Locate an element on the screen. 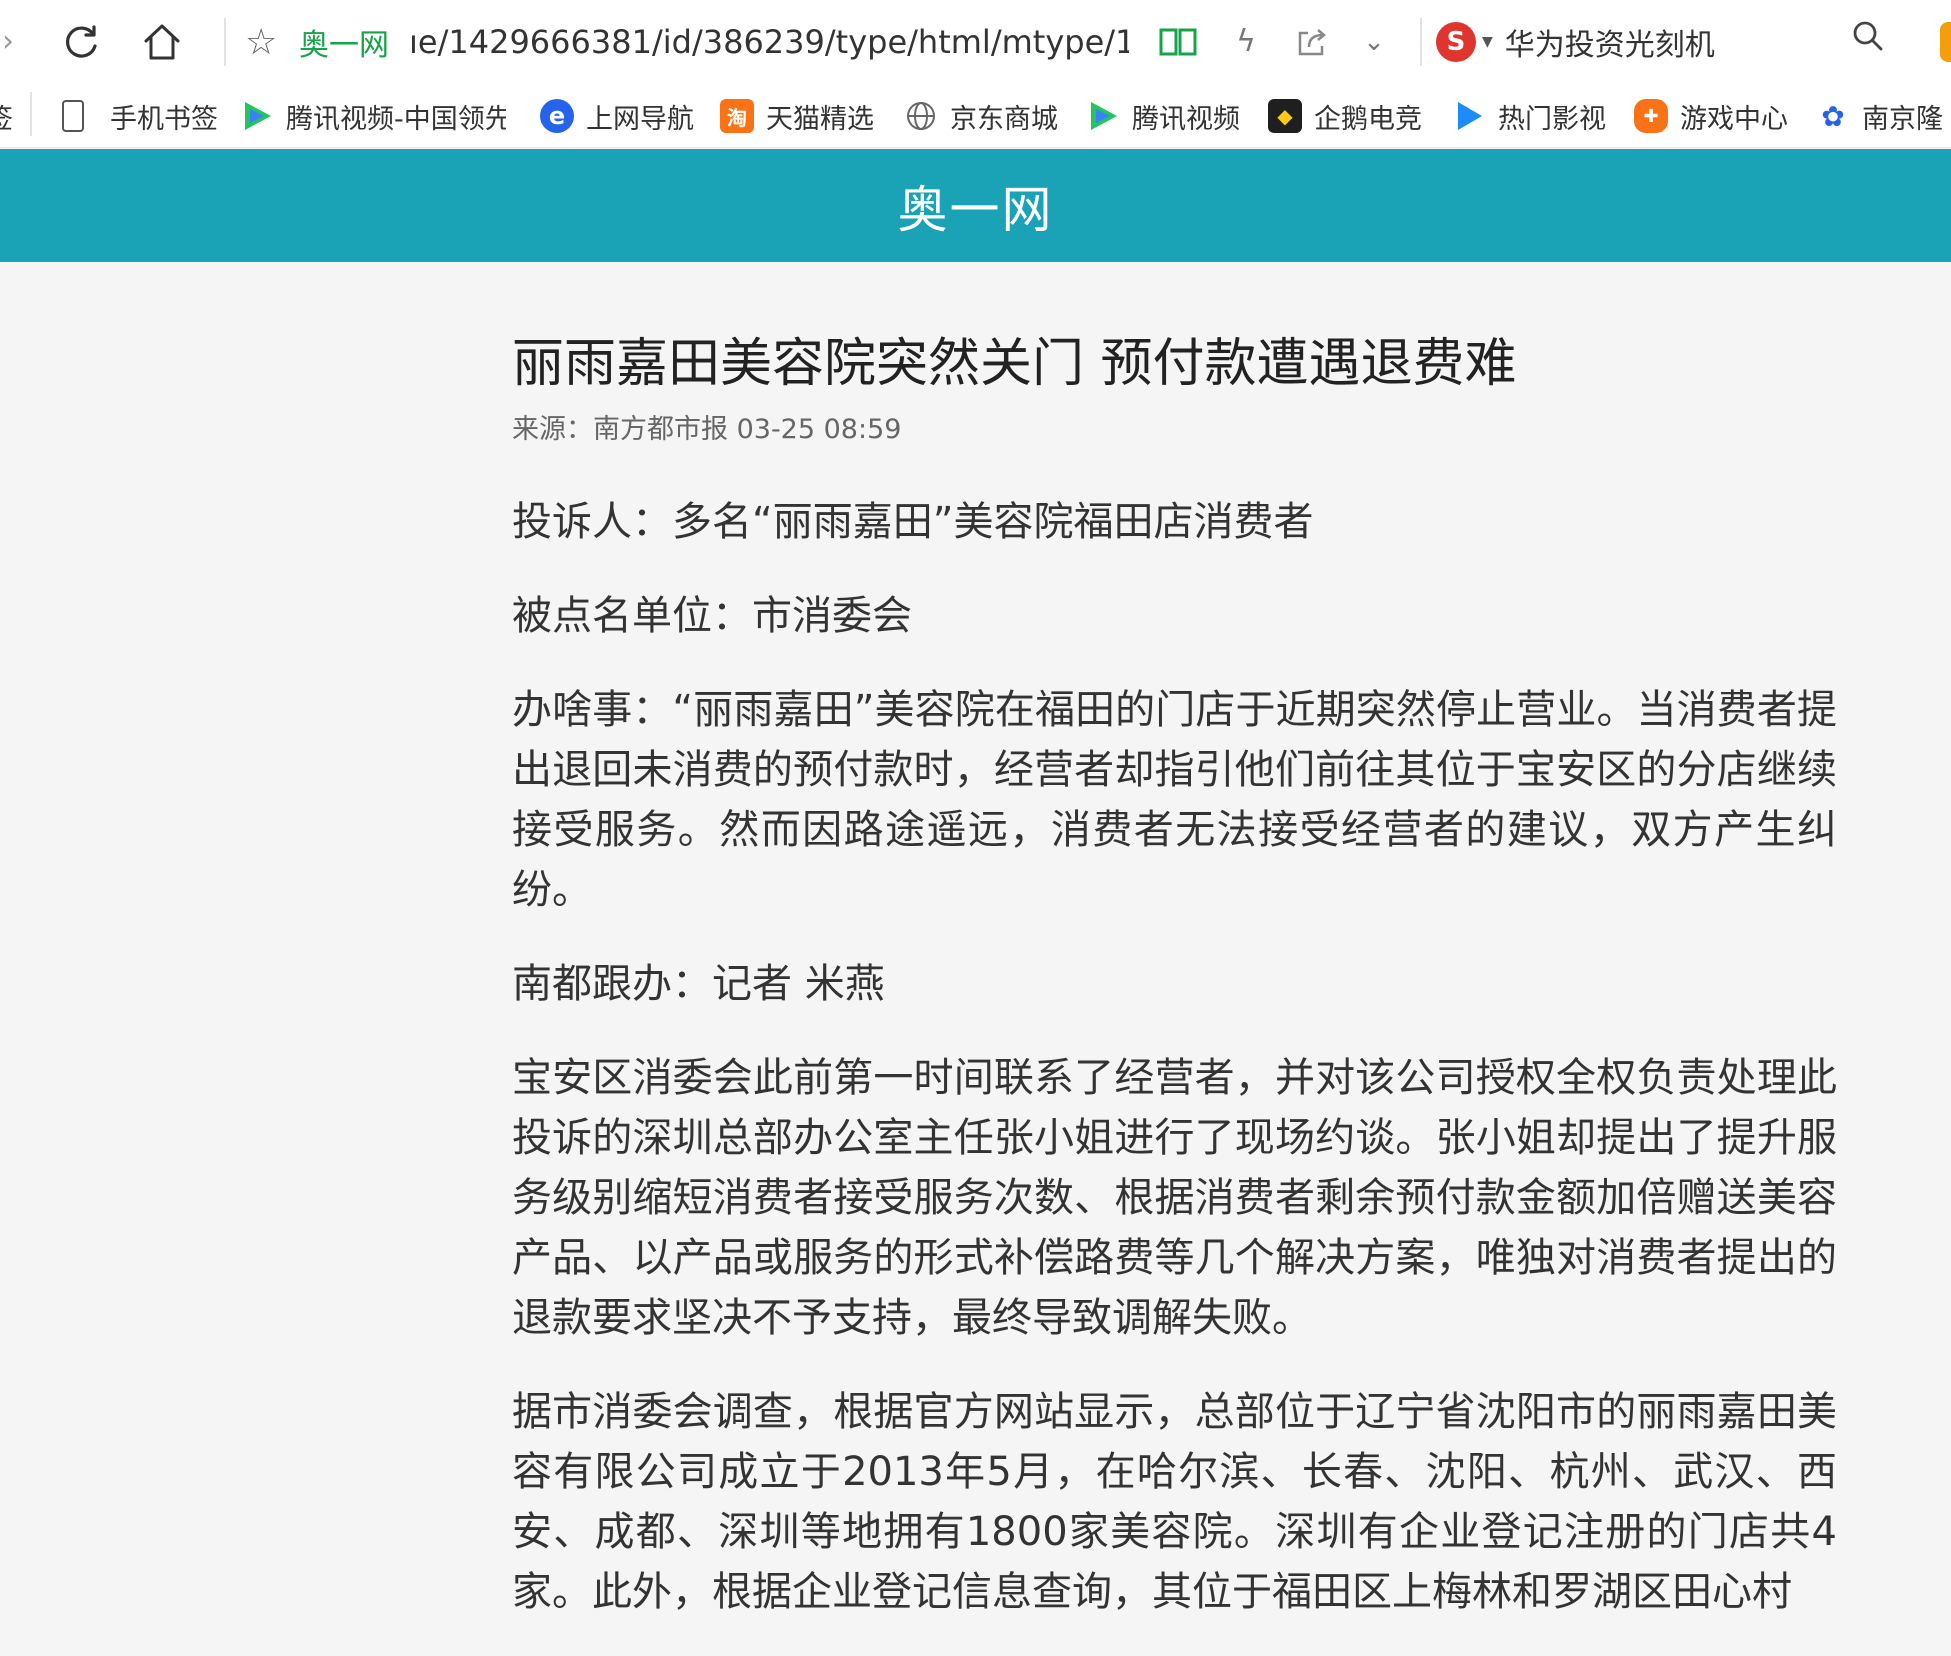 The width and height of the screenshot is (1951, 1656). article-meta: 来源：南方都市报 03-25 08:59 is located at coordinates (707, 429).